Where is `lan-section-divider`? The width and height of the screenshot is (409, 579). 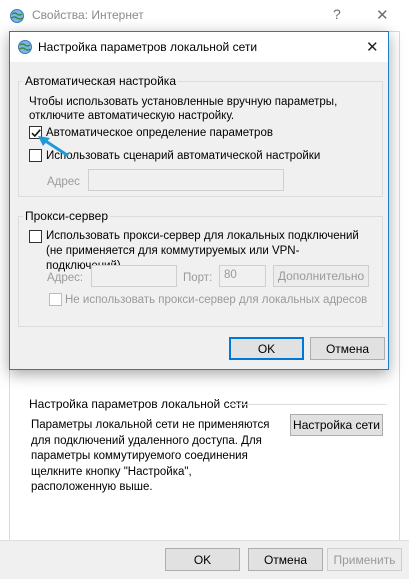
lan-section-divider is located at coordinates (308, 404).